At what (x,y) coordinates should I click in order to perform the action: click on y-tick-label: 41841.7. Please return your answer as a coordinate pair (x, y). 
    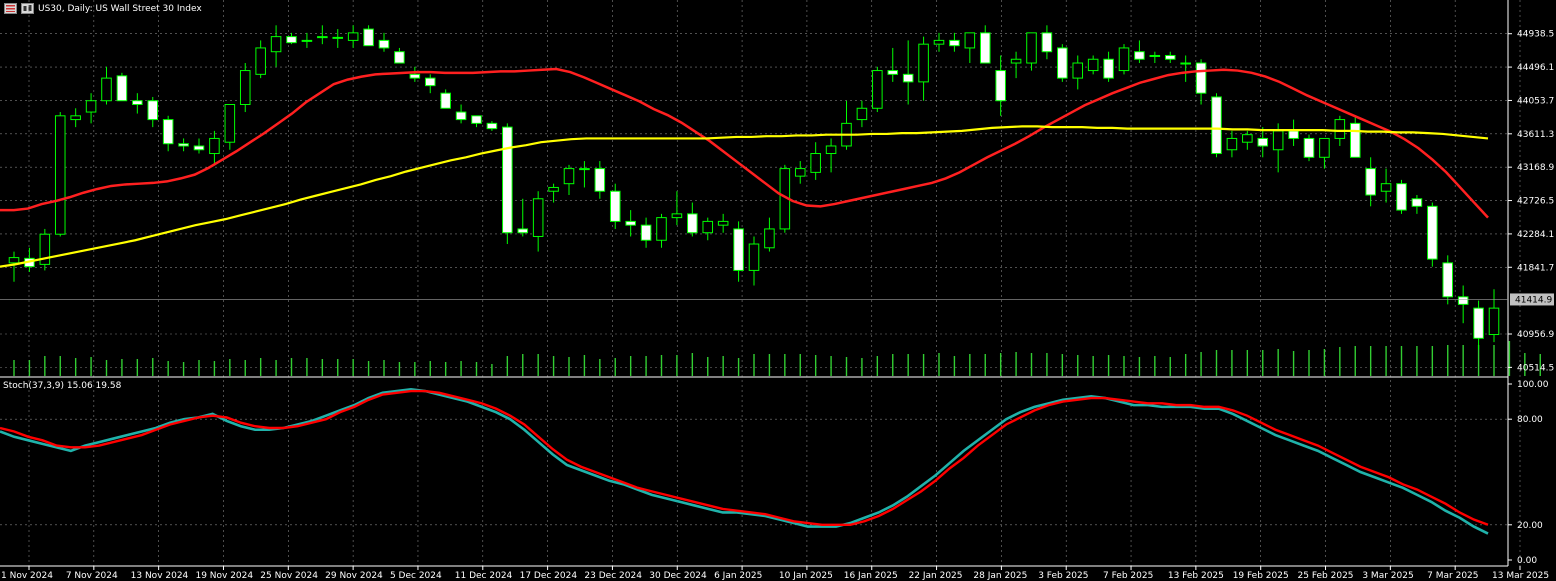
    Looking at the image, I should click on (1535, 268).